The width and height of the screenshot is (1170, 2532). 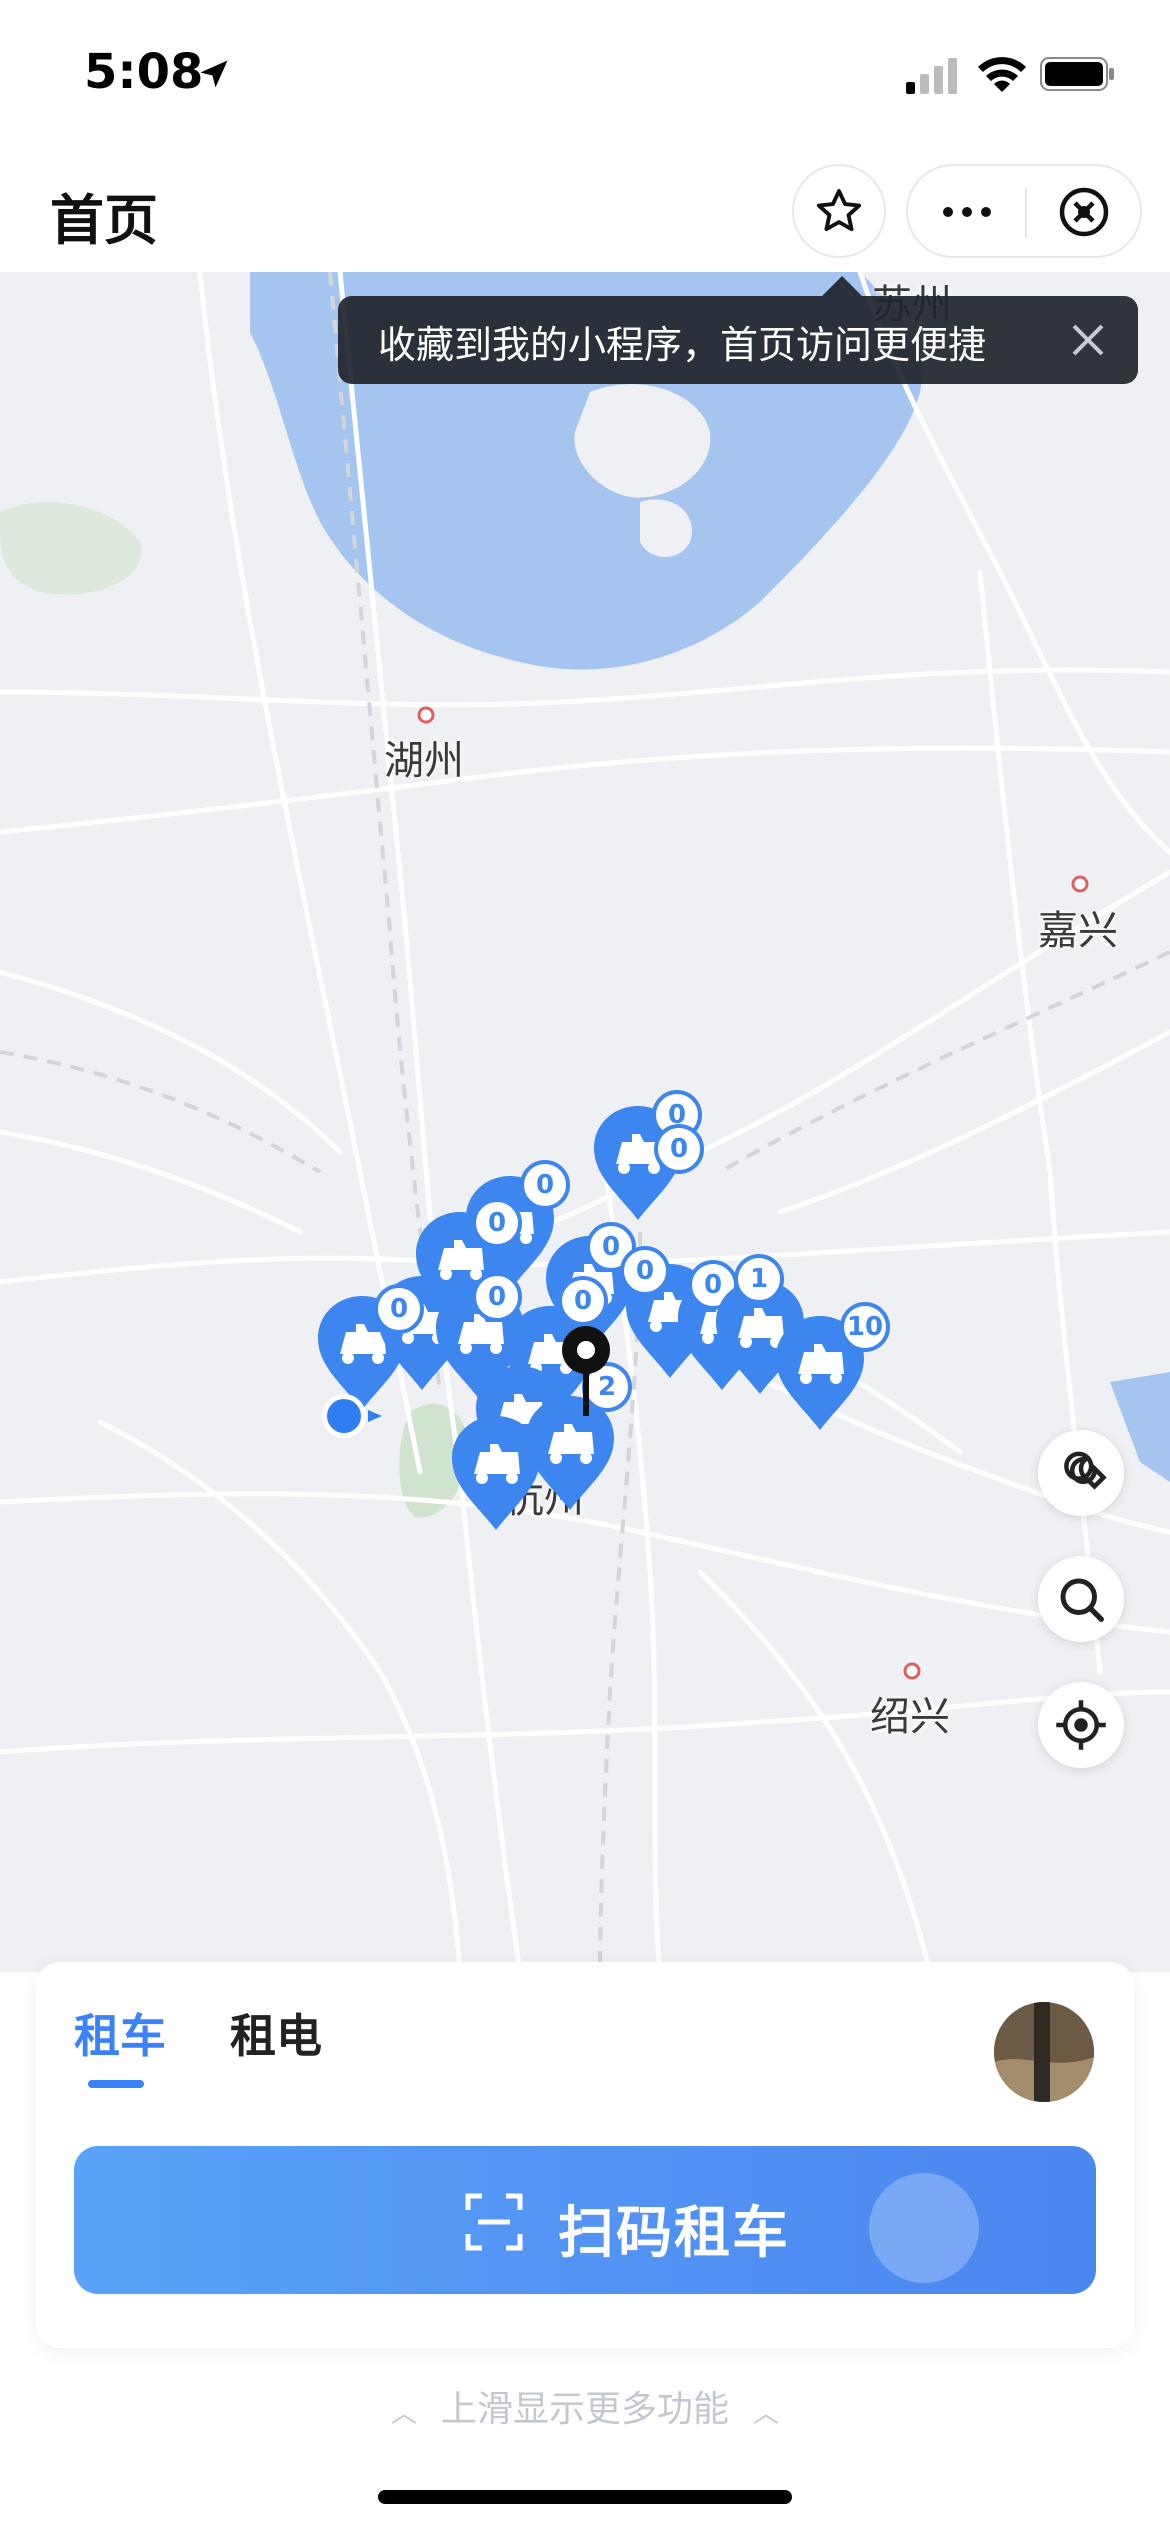 What do you see at coordinates (586, 1371) in the screenshot?
I see `center-location-pin-icon` at bounding box center [586, 1371].